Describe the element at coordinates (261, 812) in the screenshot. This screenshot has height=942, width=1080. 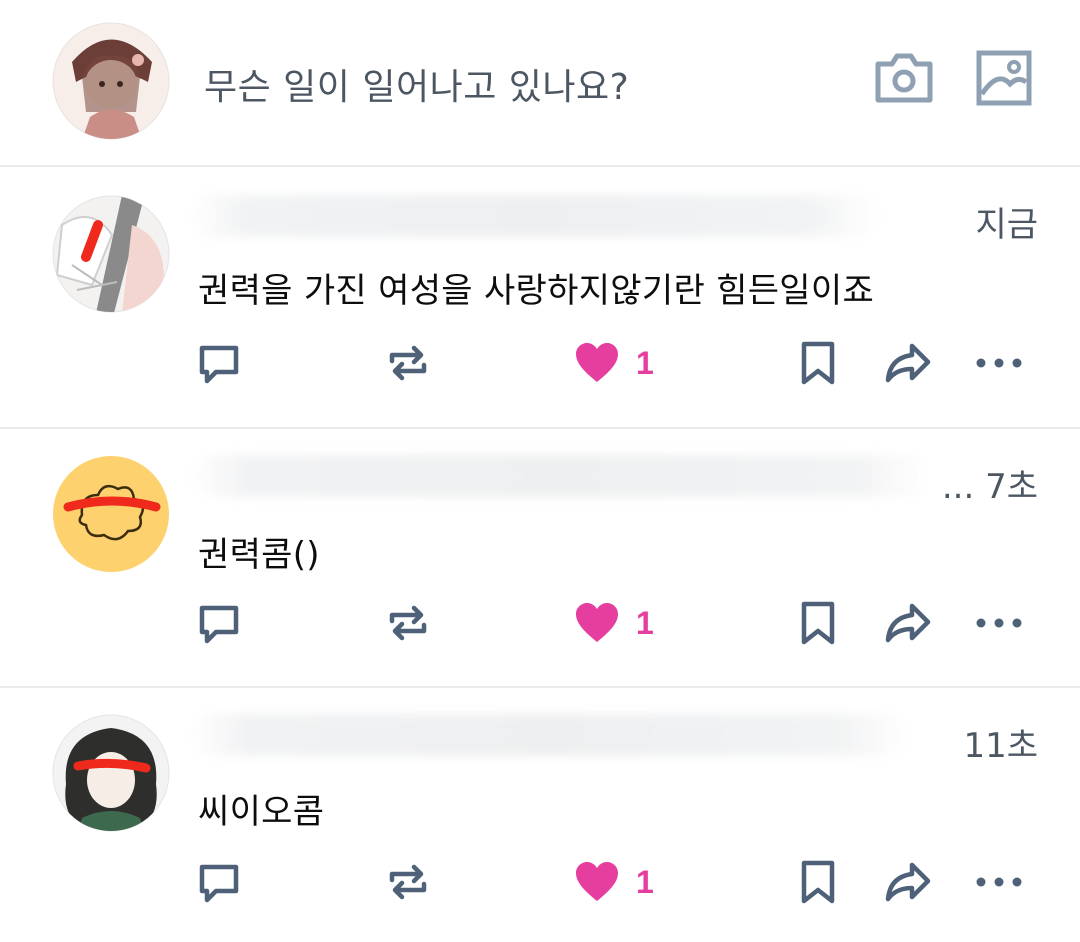
I see `post-text: 씨이오콤` at that location.